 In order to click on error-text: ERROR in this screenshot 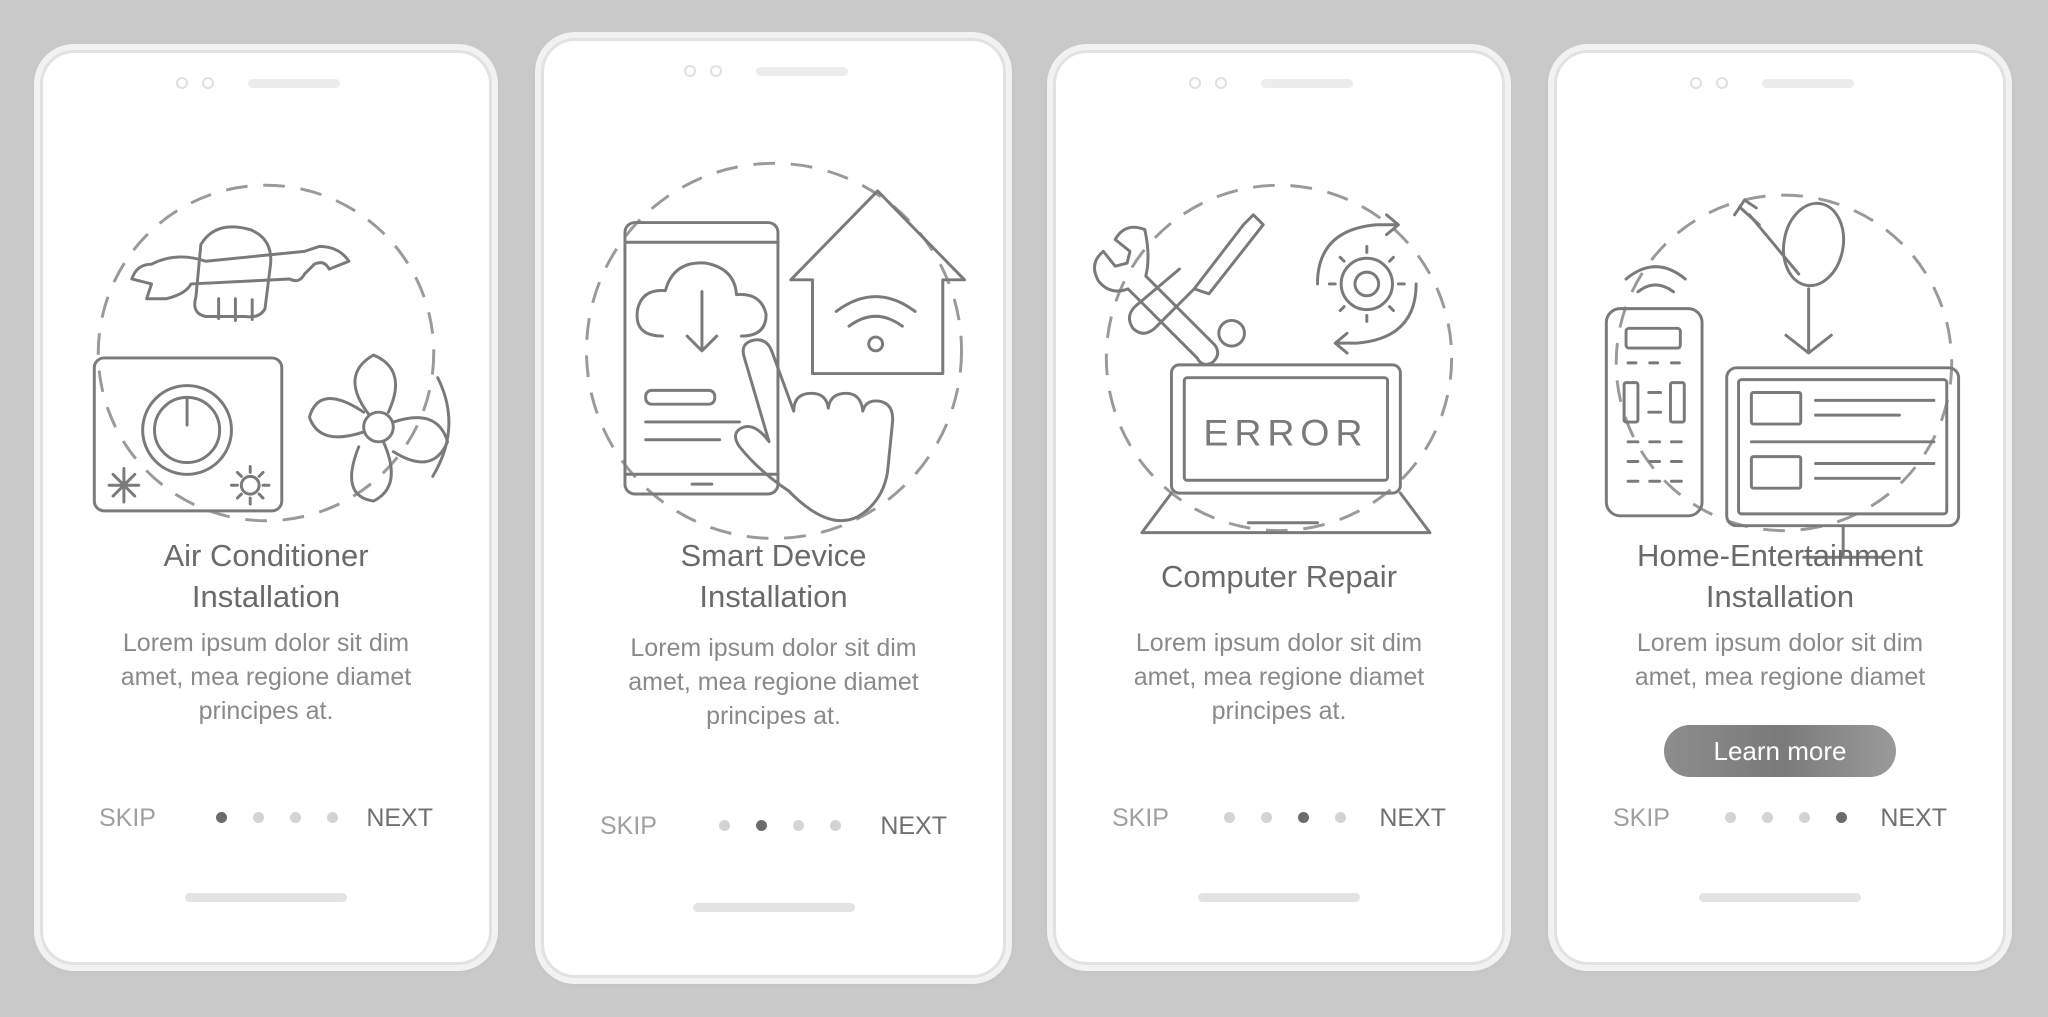, I will do `click(1285, 433)`.